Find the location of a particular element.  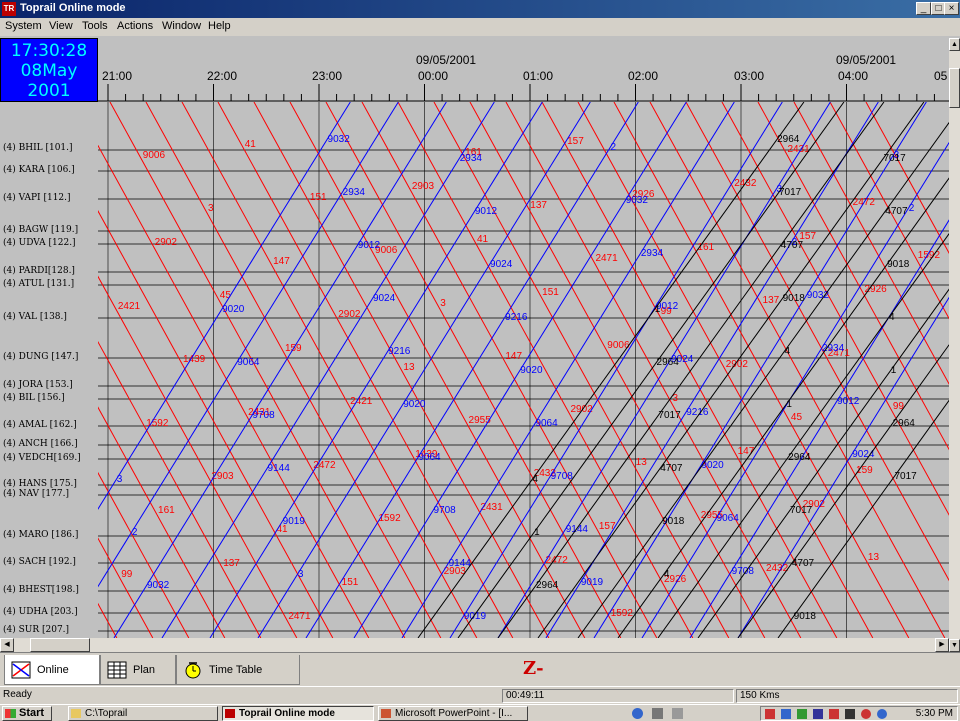

scroll-up-button: ▲ is located at coordinates (954, 44).